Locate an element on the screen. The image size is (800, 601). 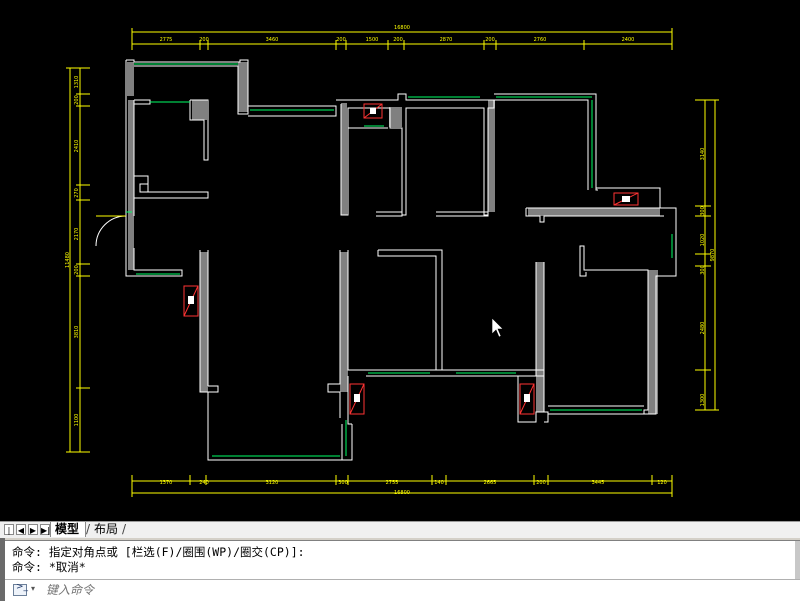
dim-top-9: 2400 is located at coordinates (628, 40).